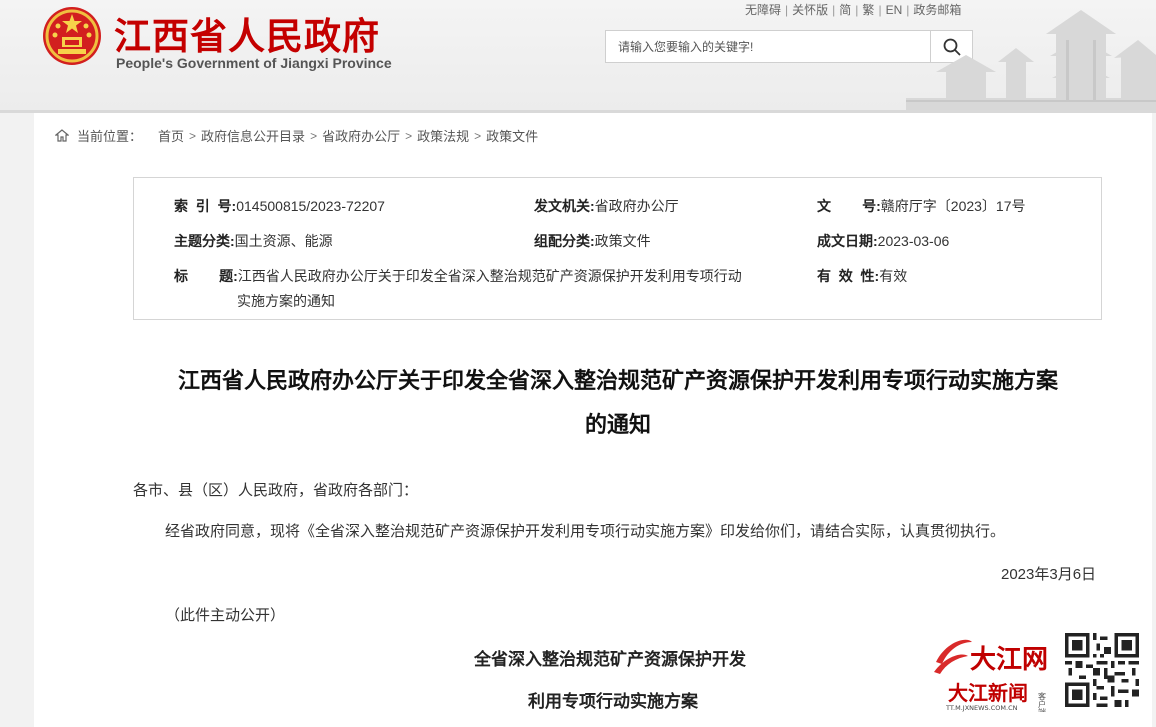  I want to click on site-subtitle: People's Government of Jiangxi Province, so click(254, 63).